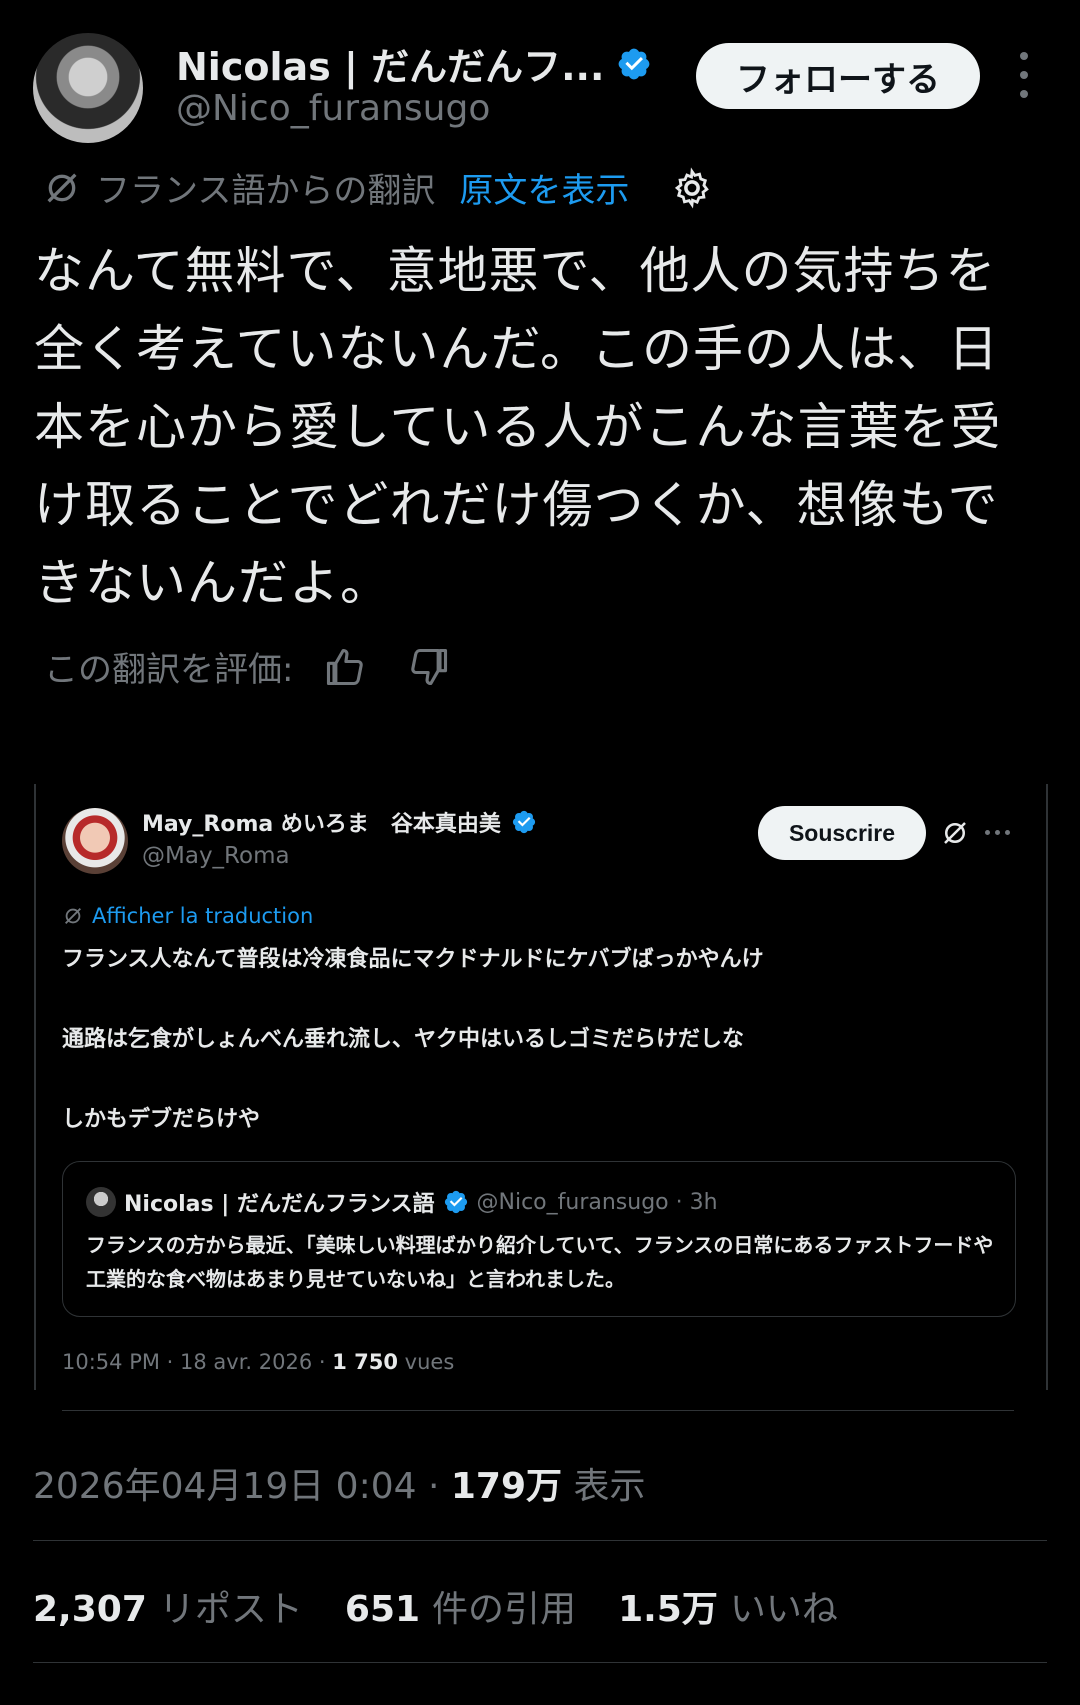  I want to click on subscribe-button: Souscrire, so click(842, 833).